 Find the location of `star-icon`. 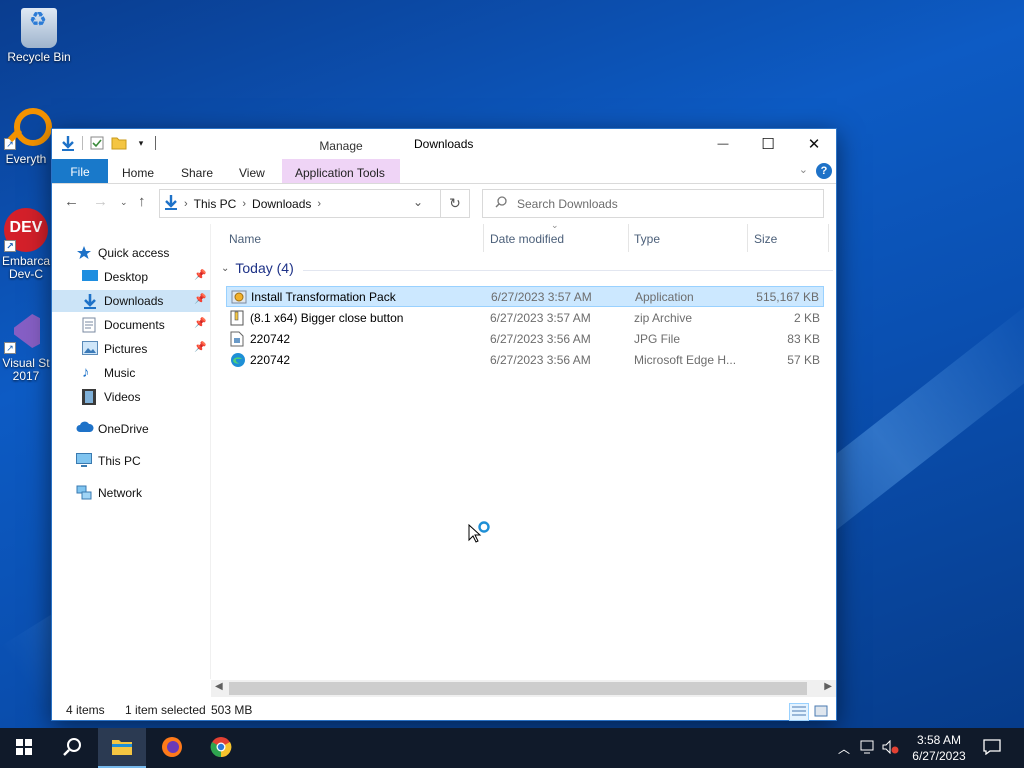

star-icon is located at coordinates (84, 253).